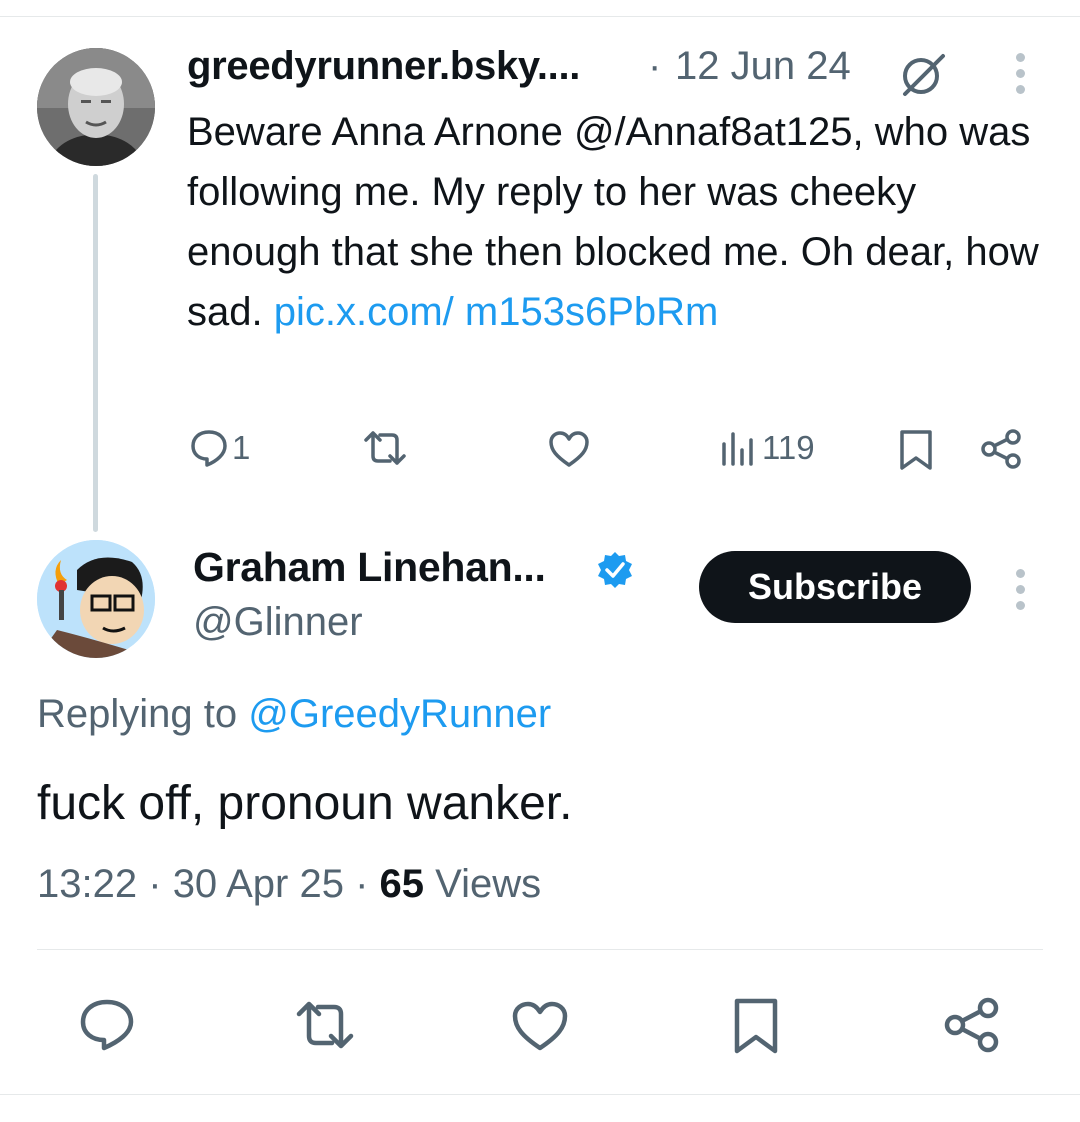  I want to click on views-count: 119, so click(788, 447).